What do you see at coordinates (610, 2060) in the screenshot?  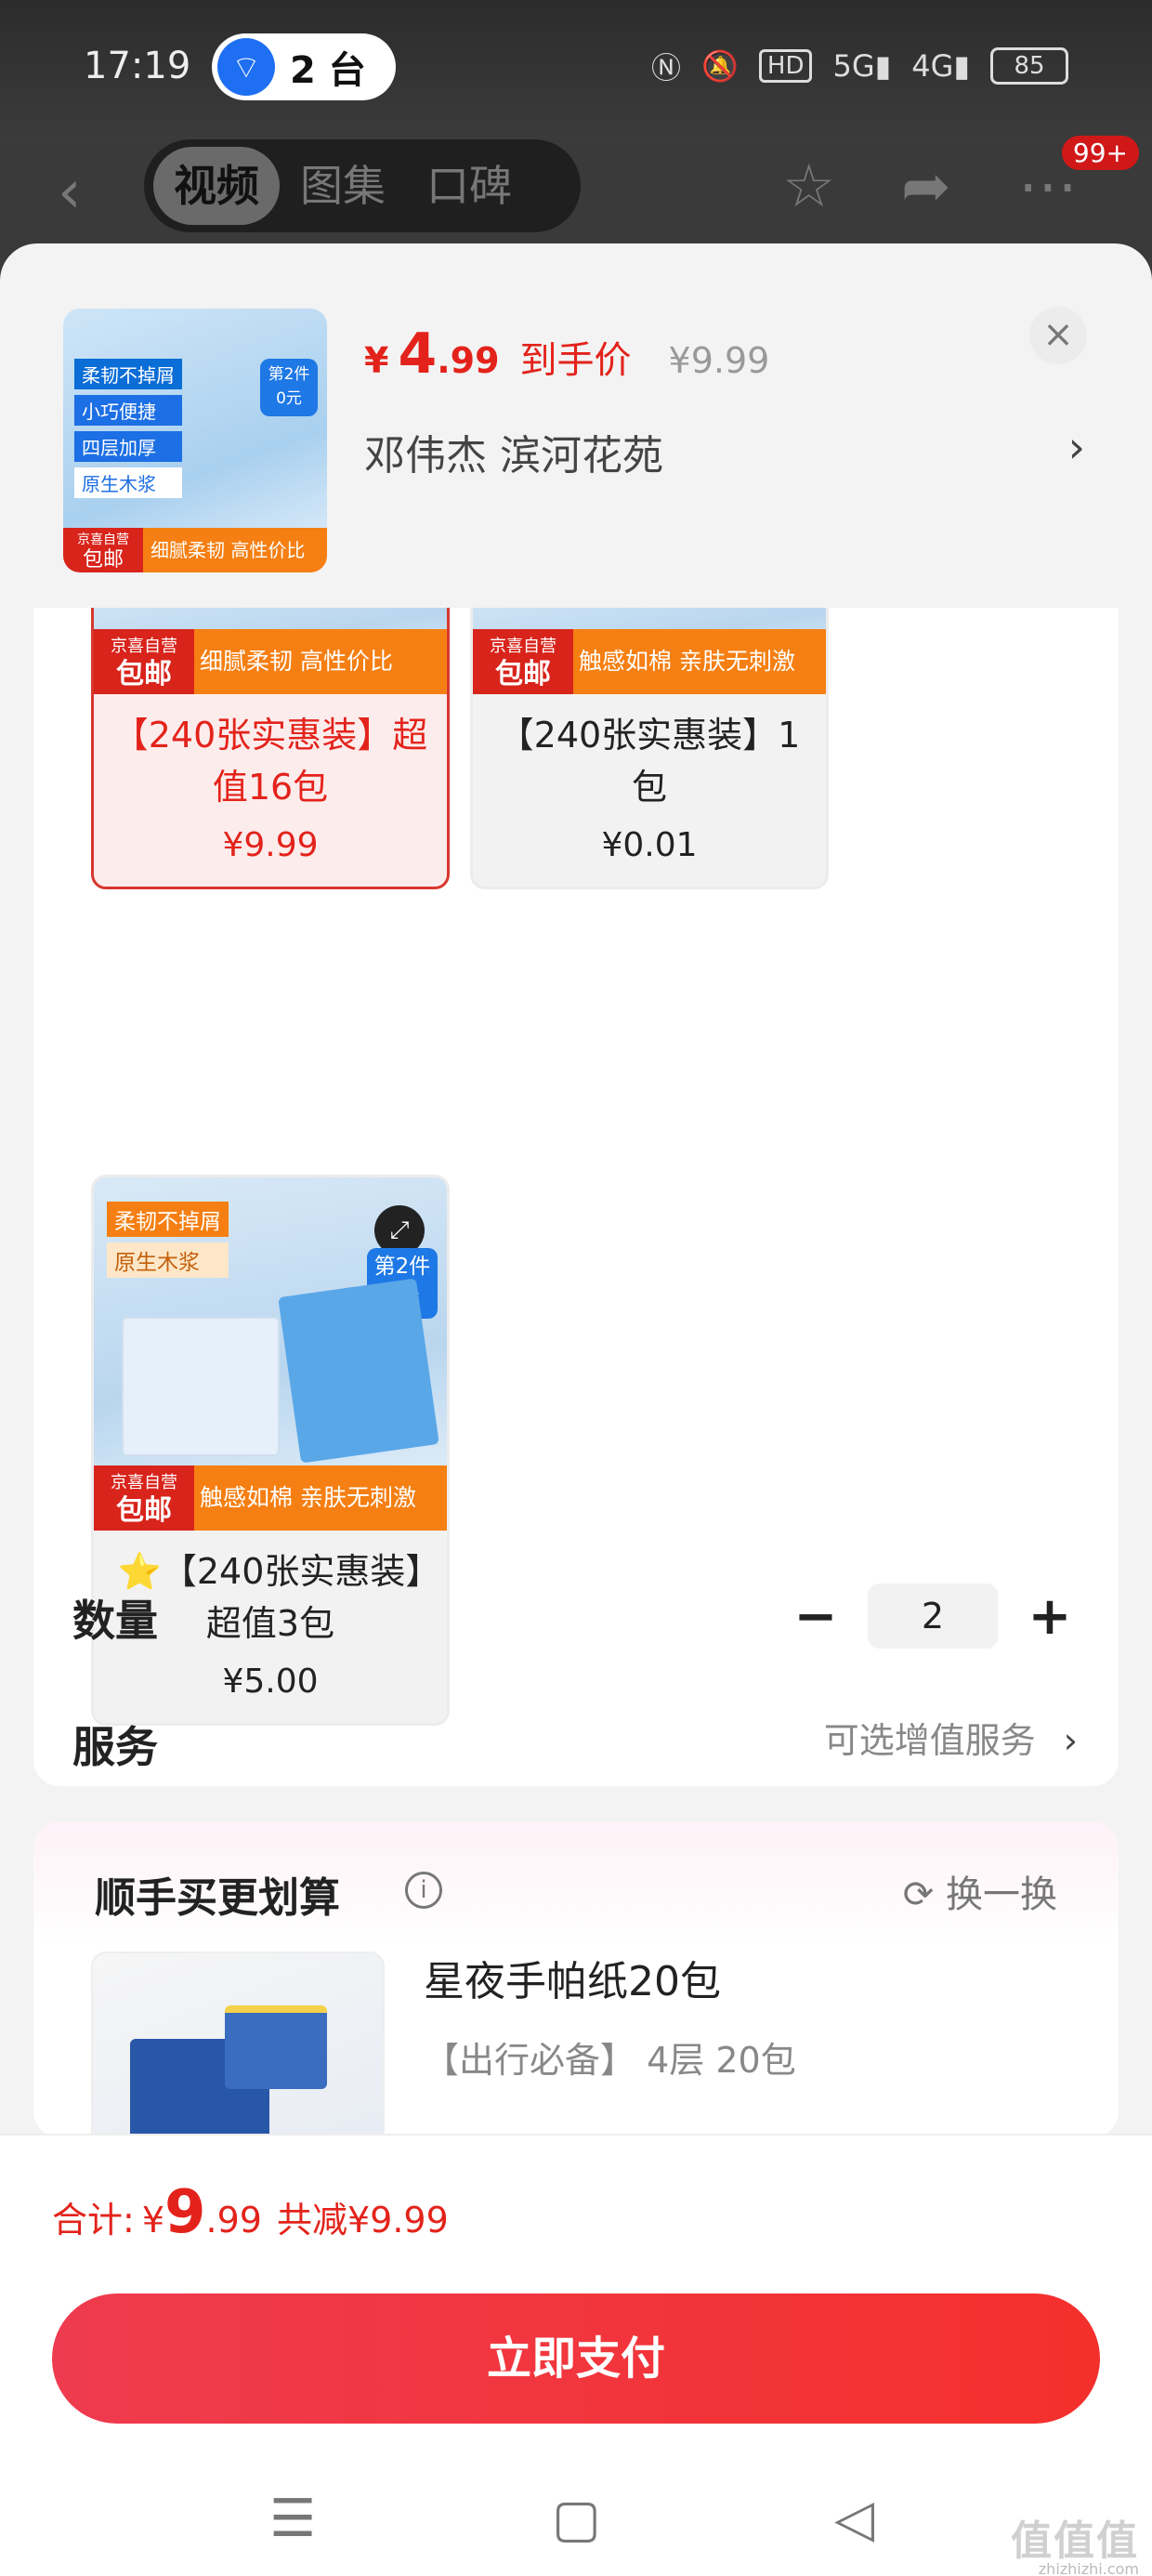 I see `upsell-product-desc: 【出行必备】 4层 20包` at bounding box center [610, 2060].